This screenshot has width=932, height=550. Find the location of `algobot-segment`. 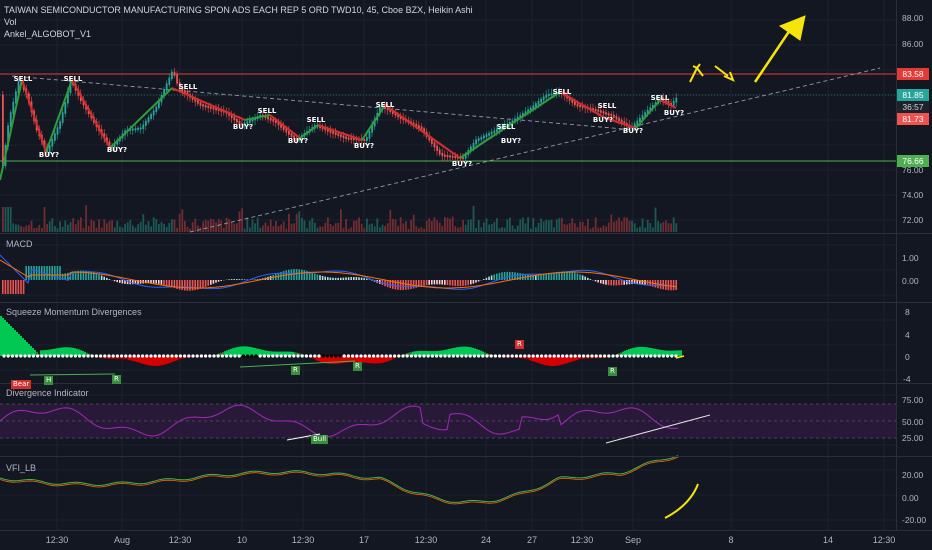

algobot-segment is located at coordinates (59, 116).